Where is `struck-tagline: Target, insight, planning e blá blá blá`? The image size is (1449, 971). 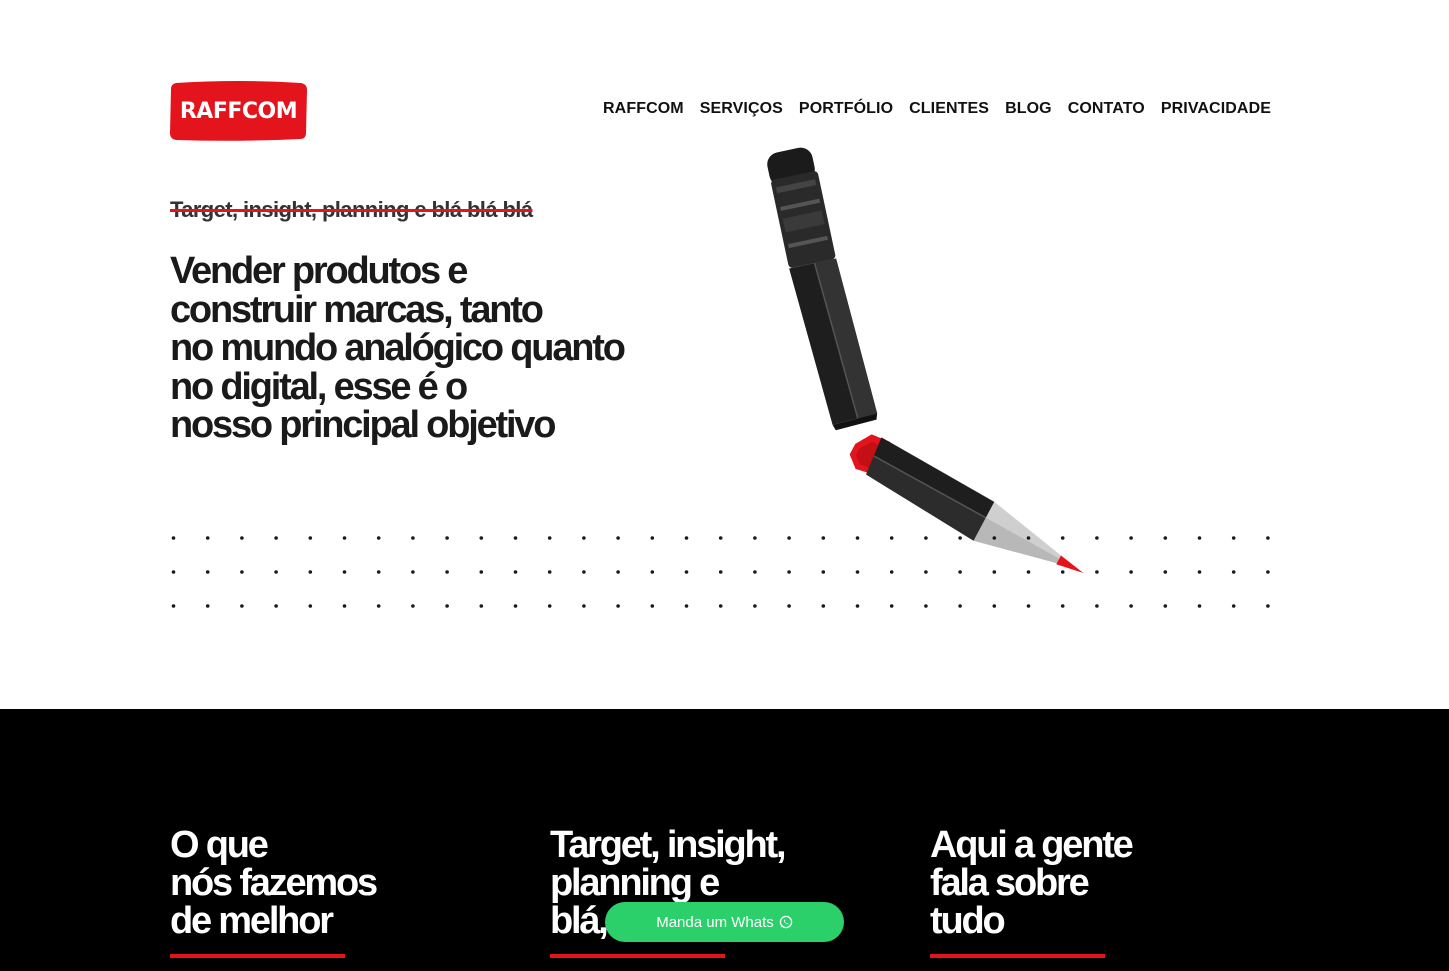
struck-tagline: Target, insight, planning e blá blá blá is located at coordinates (351, 209).